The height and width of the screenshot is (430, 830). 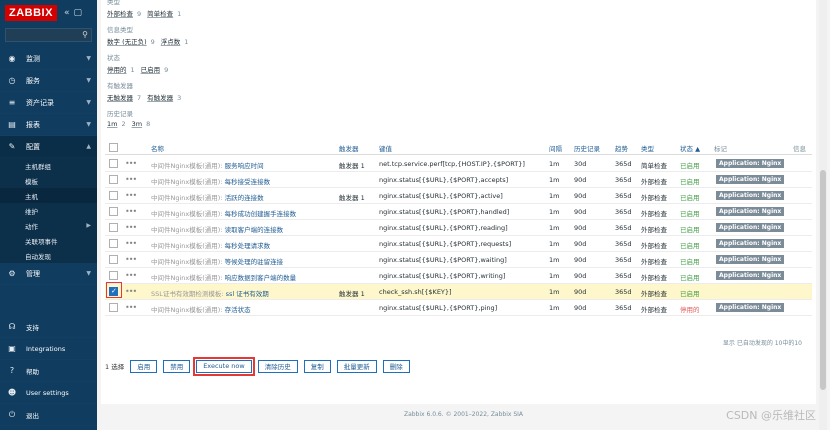 I want to click on menu-item-4: ✎ 配置 ▲, so click(x=48, y=147).